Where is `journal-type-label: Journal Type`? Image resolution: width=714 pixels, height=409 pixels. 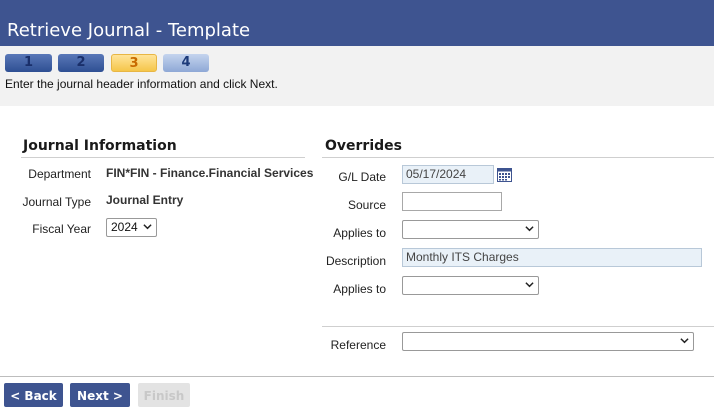 journal-type-label: Journal Type is located at coordinates (57, 202).